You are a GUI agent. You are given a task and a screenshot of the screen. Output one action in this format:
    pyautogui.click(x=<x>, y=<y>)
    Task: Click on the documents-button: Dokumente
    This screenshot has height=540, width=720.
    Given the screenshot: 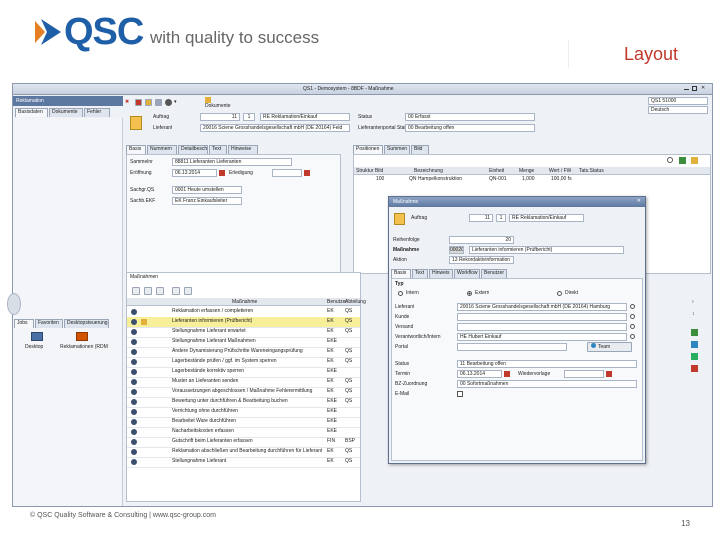 What is the action you would take?
    pyautogui.click(x=218, y=106)
    